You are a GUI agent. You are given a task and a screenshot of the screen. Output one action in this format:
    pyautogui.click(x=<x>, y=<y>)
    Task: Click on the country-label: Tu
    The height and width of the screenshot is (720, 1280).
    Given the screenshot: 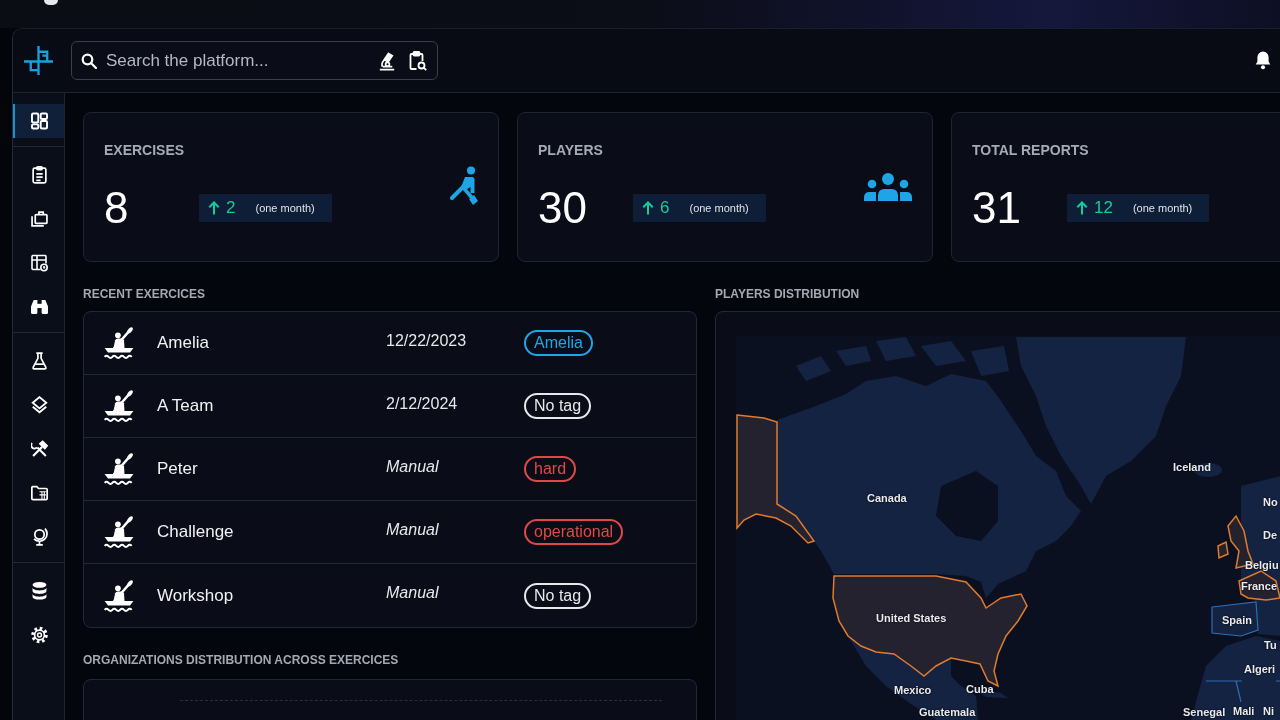 What is the action you would take?
    pyautogui.click(x=1270, y=645)
    